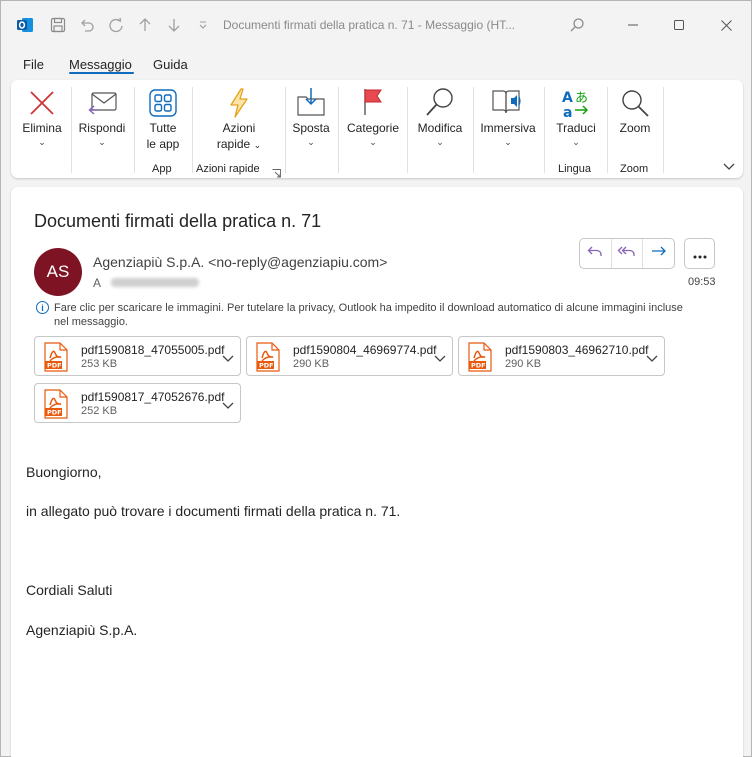 The image size is (752, 757). I want to click on save-icon, so click(58, 25).